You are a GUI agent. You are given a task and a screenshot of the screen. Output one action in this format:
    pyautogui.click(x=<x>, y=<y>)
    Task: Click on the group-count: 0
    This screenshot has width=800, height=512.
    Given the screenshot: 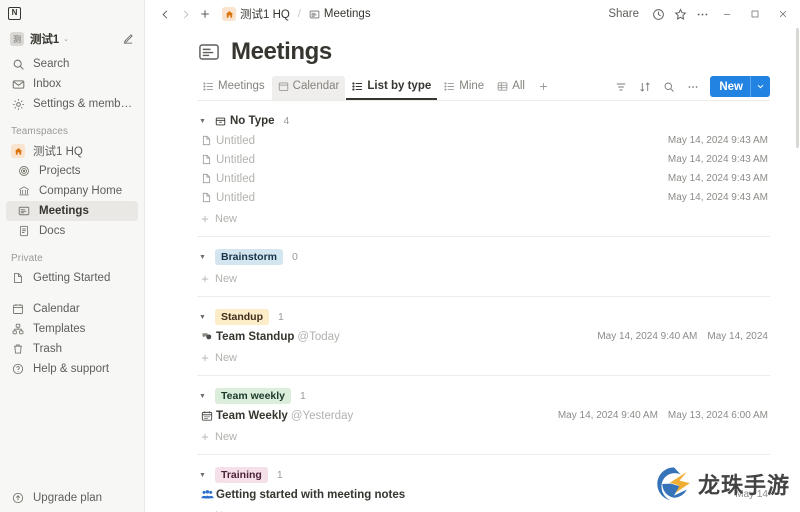 What is the action you would take?
    pyautogui.click(x=295, y=257)
    